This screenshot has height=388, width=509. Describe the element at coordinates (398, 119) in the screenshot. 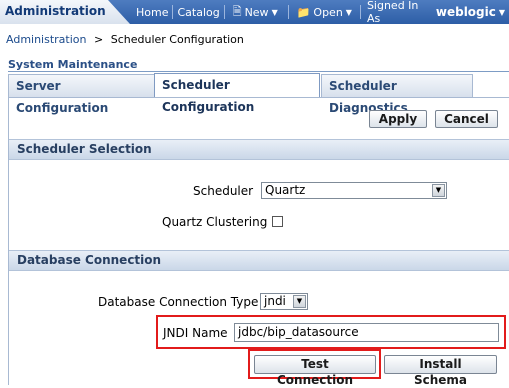

I see `apply-button: Apply` at that location.